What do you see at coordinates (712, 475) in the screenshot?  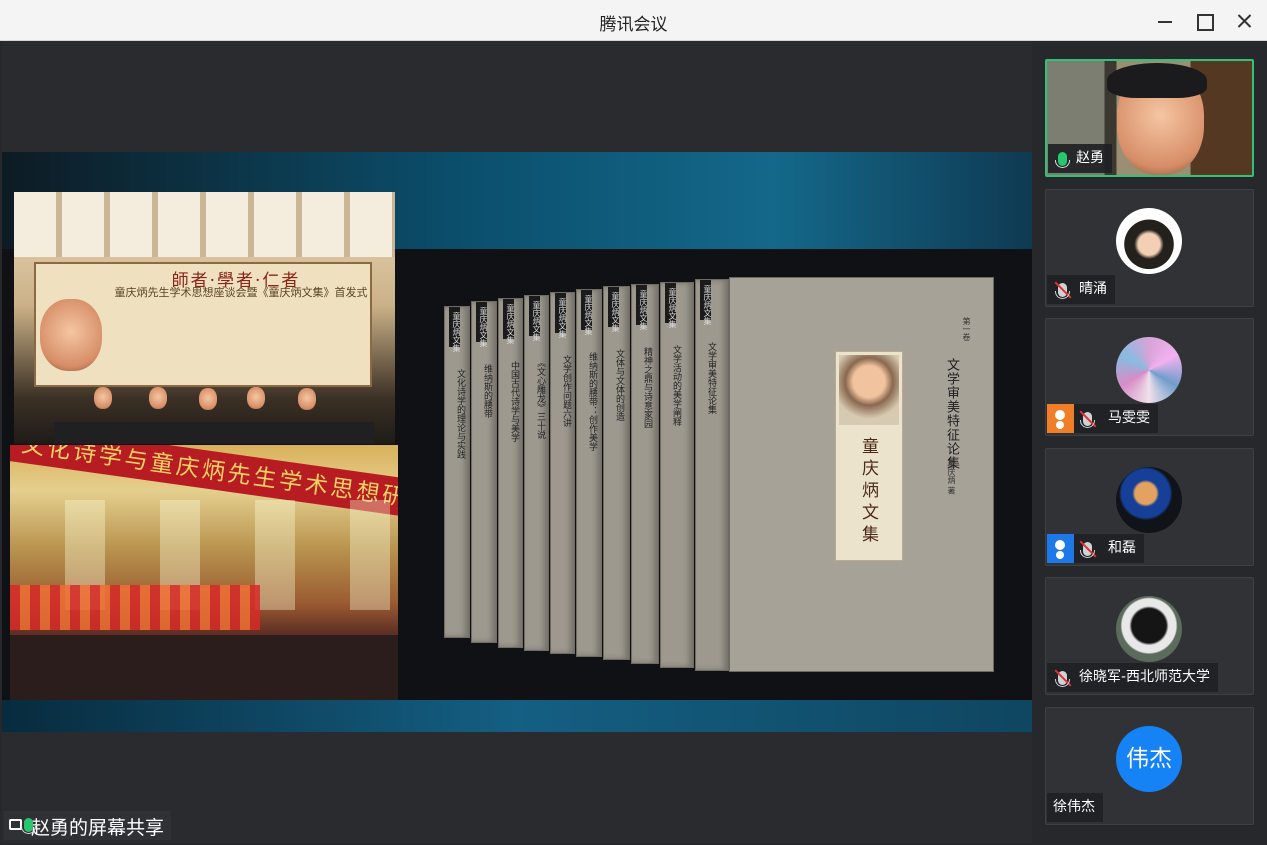 I see `book-spine: 童庆炳文集 文学审美特征论集` at bounding box center [712, 475].